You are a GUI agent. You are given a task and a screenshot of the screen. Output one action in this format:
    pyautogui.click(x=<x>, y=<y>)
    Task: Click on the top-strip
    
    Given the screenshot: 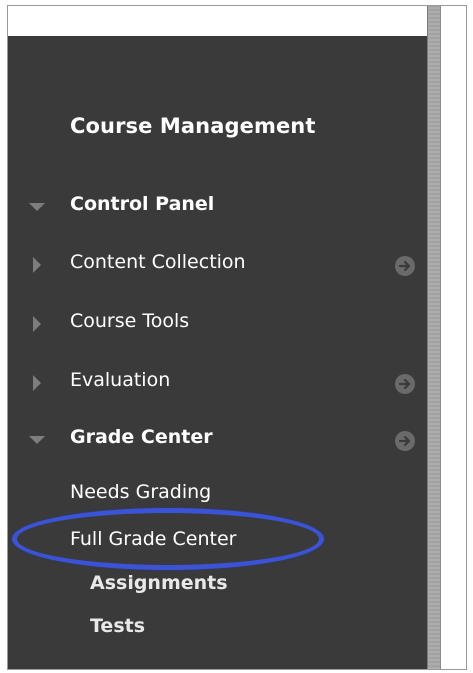 What is the action you would take?
    pyautogui.click(x=217, y=21)
    